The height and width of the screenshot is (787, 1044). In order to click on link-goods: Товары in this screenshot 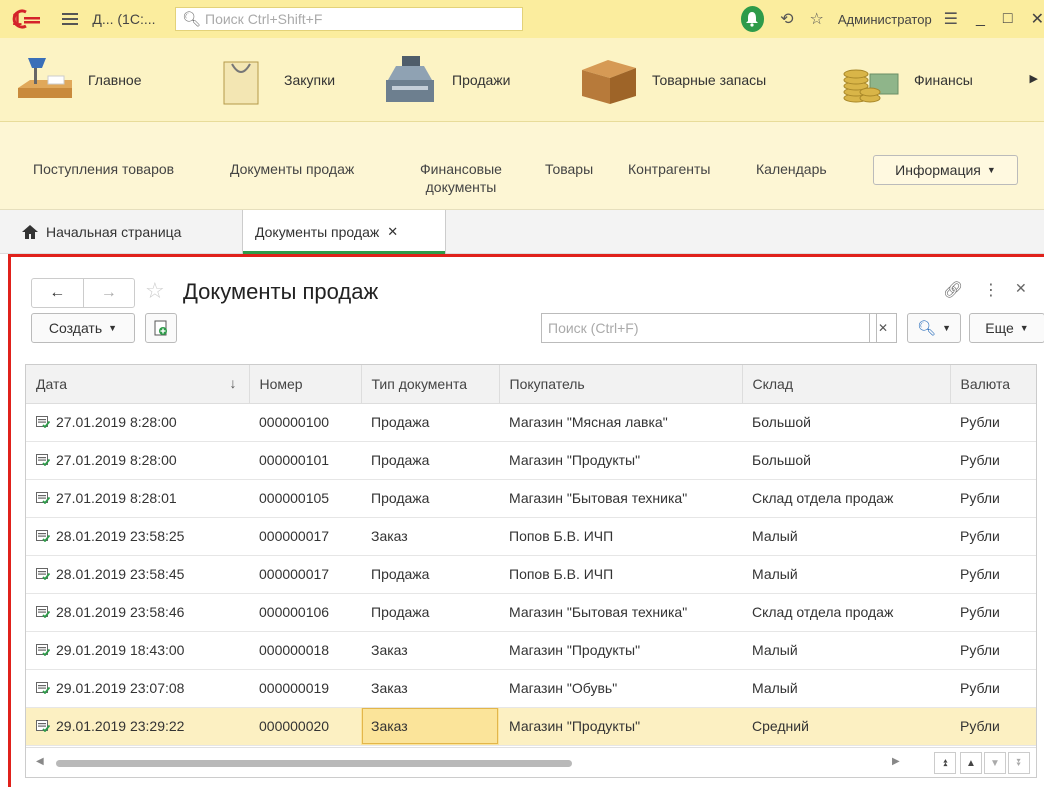, I will do `click(569, 169)`.